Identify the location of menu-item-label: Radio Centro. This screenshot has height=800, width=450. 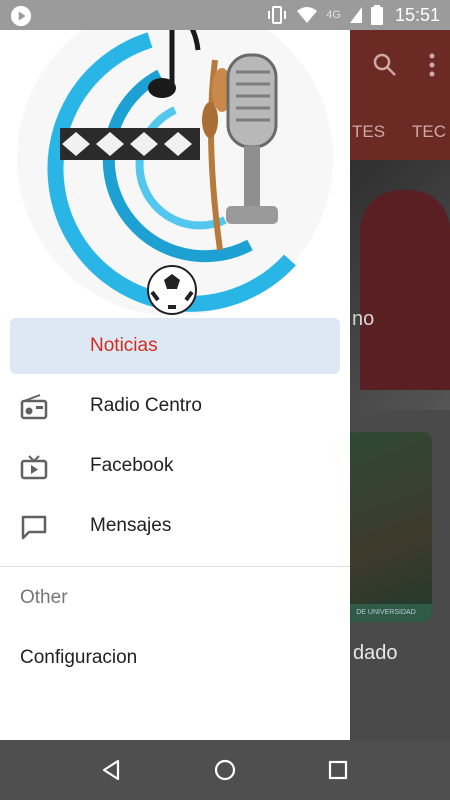
(146, 405).